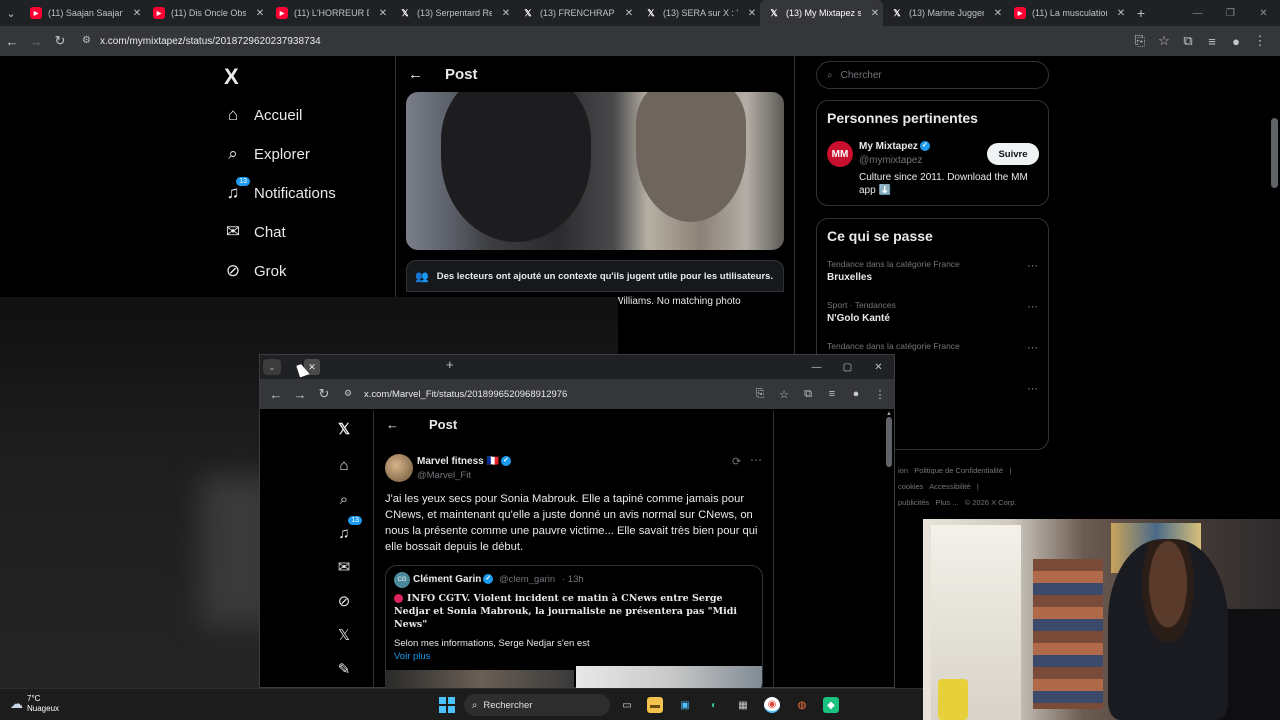  Describe the element at coordinates (254, 232) in the screenshot. I see `nav-item-chat: ✉ Chat` at that location.